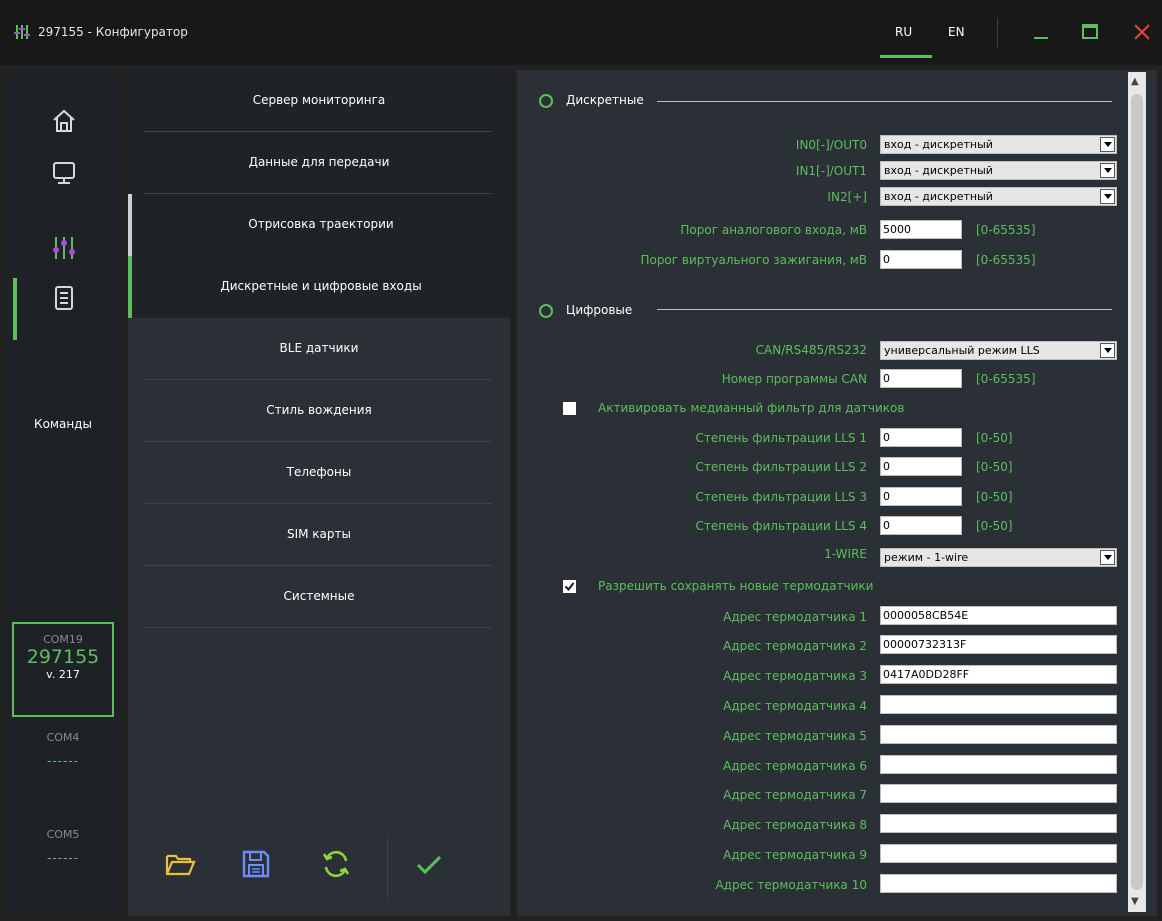 The image size is (1162, 921). What do you see at coordinates (1135, 81) in the screenshot?
I see `scroll-up-icon: ▲` at bounding box center [1135, 81].